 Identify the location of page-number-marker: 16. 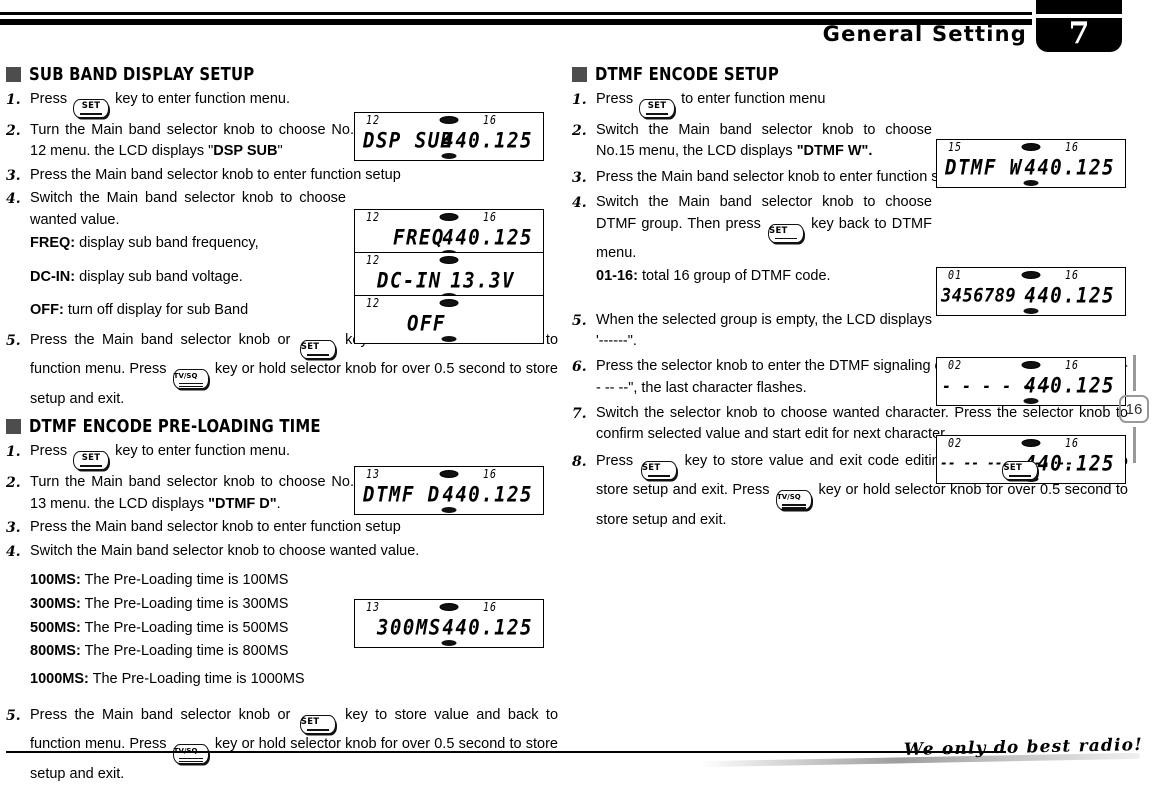
(1134, 409).